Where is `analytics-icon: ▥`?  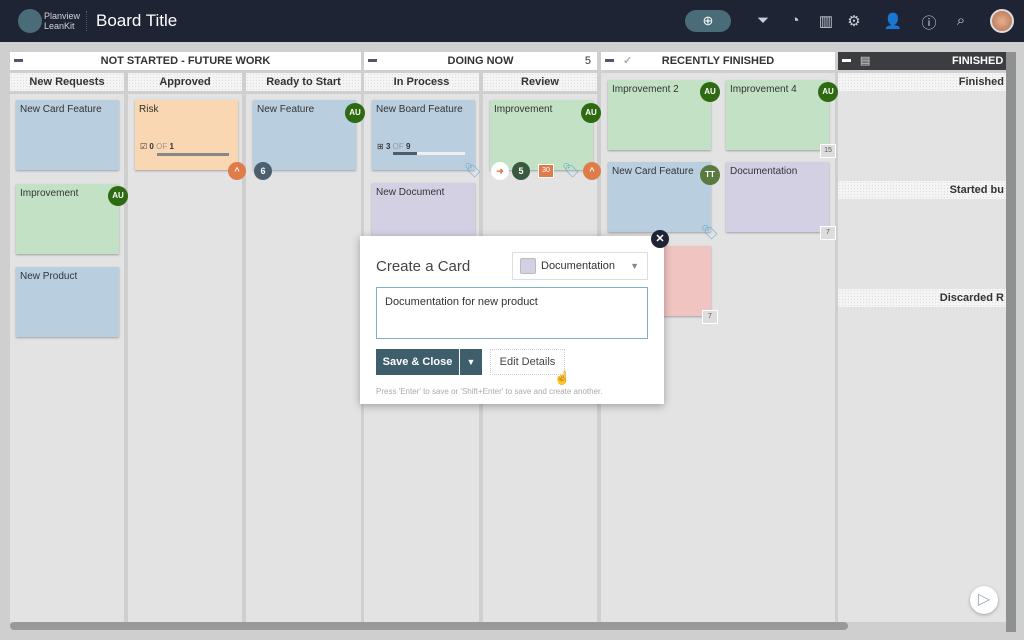 analytics-icon: ▥ is located at coordinates (826, 21).